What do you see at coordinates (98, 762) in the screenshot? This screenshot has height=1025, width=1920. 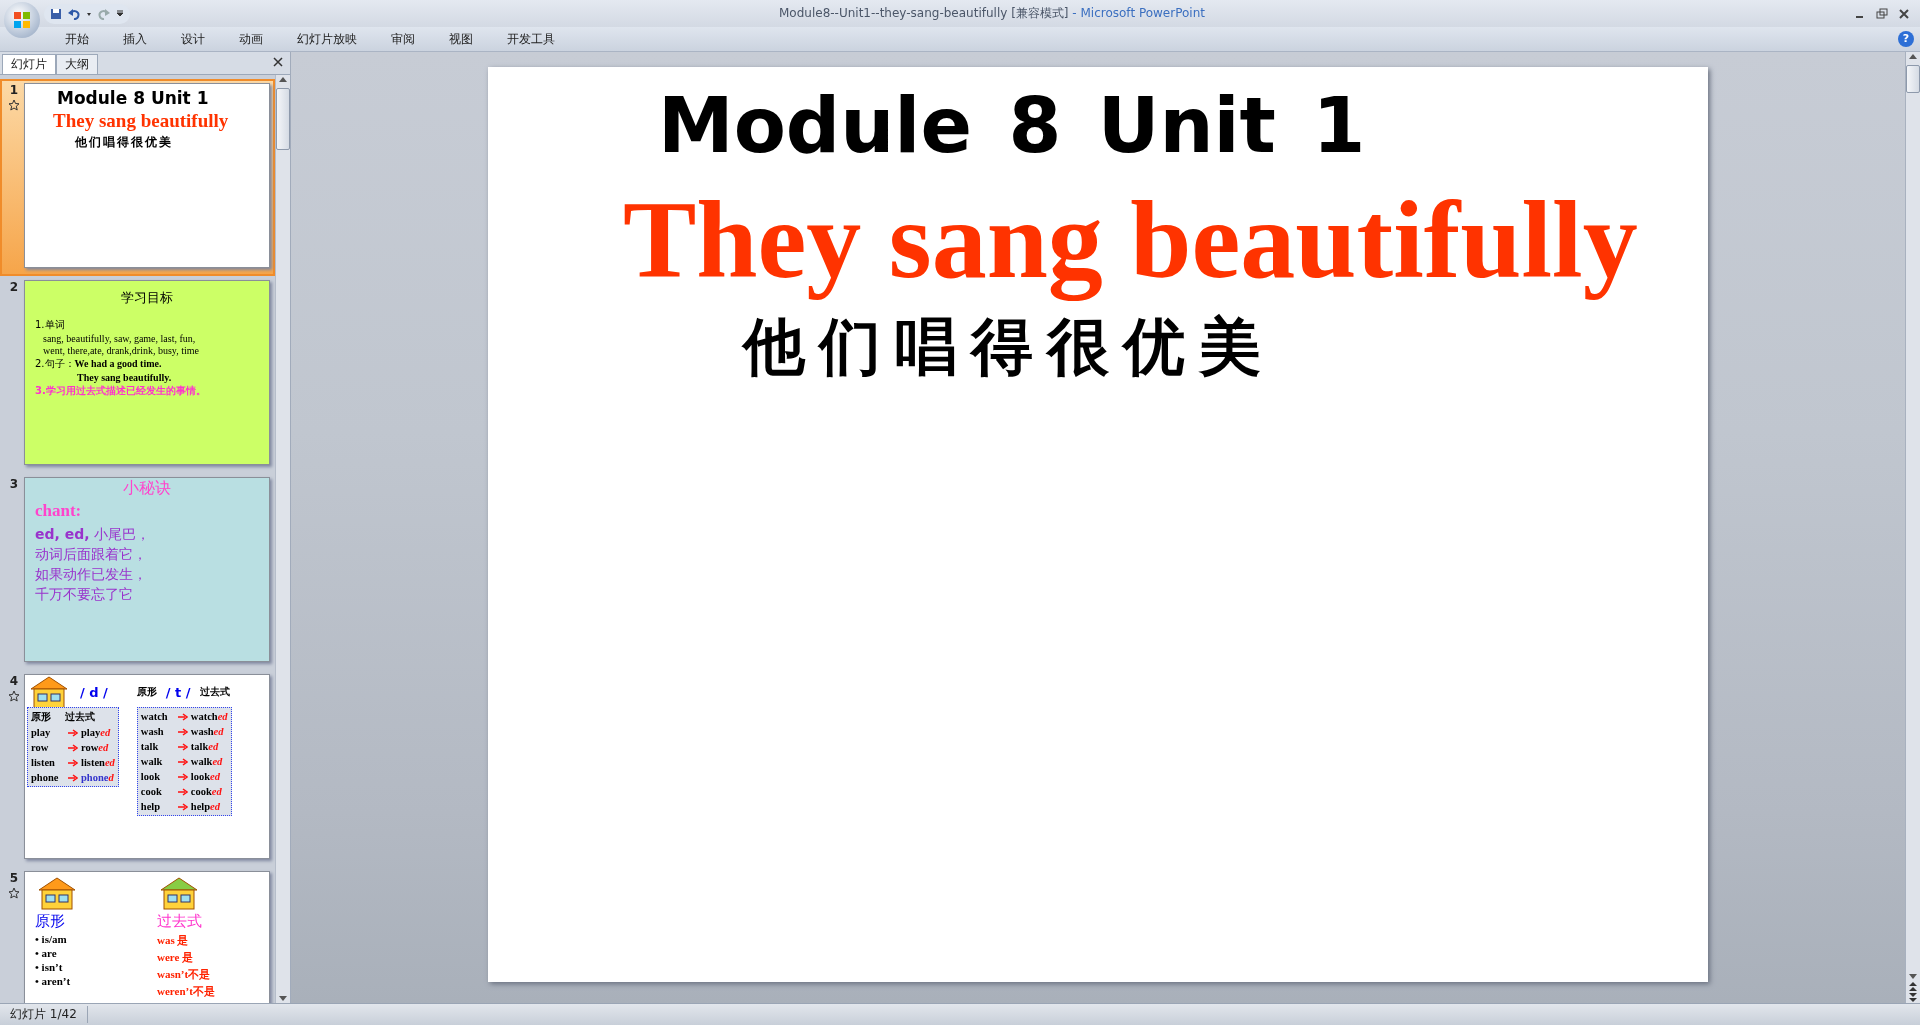 I see `past-verb: listened` at bounding box center [98, 762].